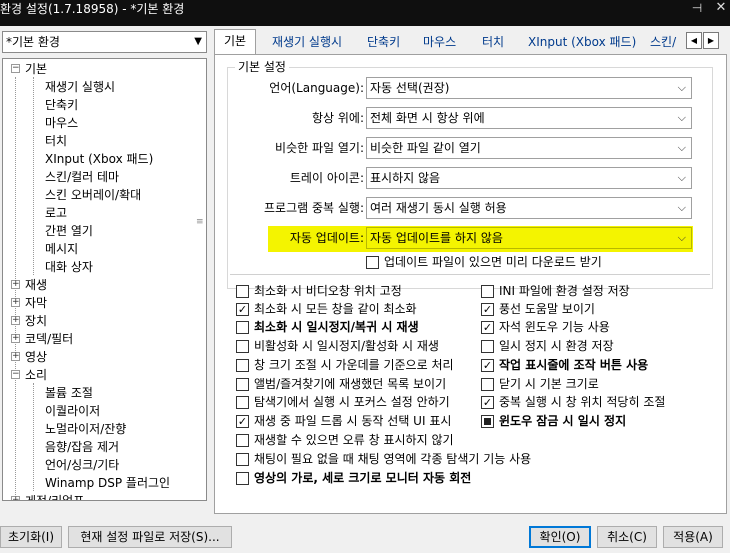  What do you see at coordinates (319, 148) in the screenshot?
I see `similar-files-label: 비슷한 파일 열기:` at bounding box center [319, 148].